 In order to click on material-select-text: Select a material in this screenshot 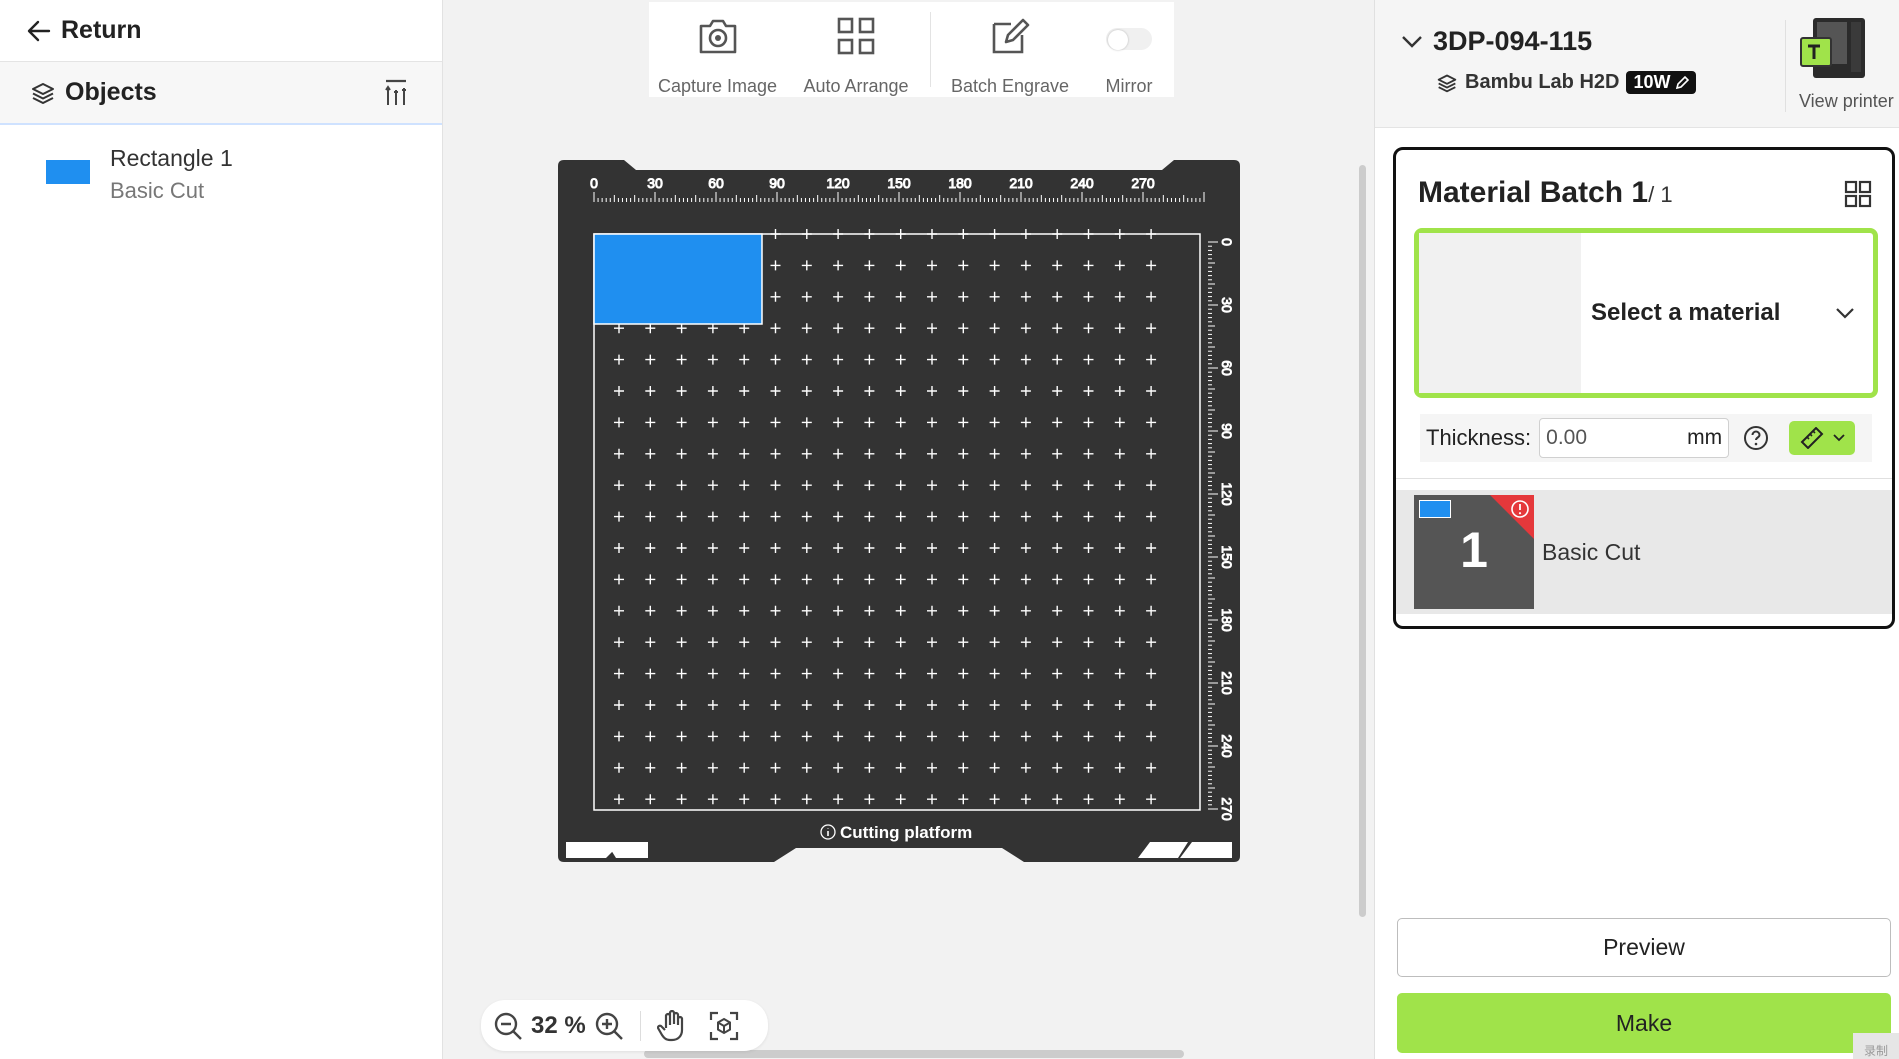, I will do `click(1727, 313)`.